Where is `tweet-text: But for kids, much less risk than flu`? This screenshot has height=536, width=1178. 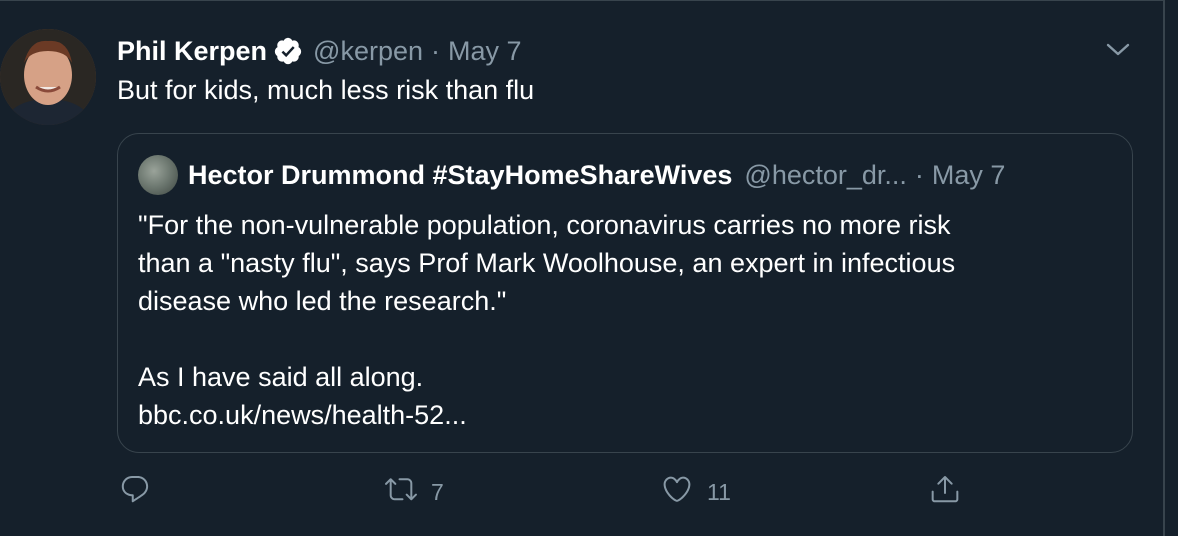 tweet-text: But for kids, much less risk than flu is located at coordinates (326, 90).